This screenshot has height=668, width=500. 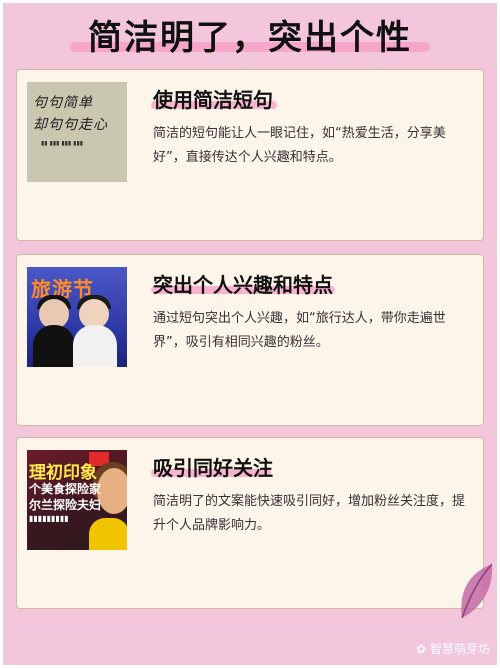 What do you see at coordinates (108, 534) in the screenshot?
I see `person-shirt` at bounding box center [108, 534].